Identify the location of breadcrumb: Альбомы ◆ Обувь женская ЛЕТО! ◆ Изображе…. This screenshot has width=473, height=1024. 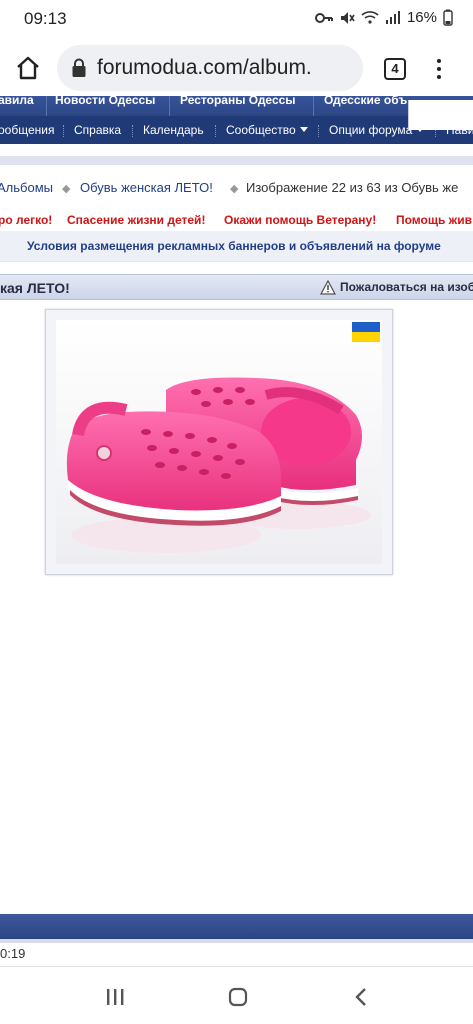
(236, 190).